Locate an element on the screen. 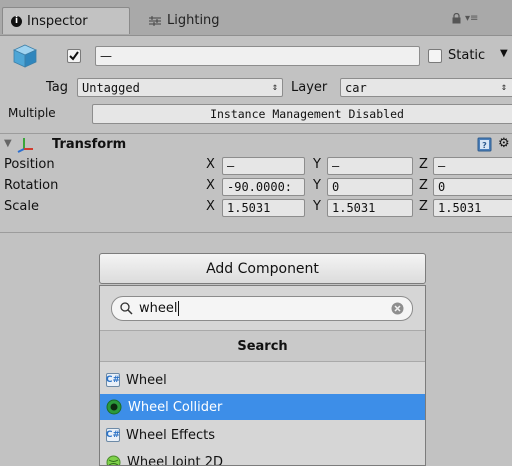  panel-menu-icon: ▾≡ is located at coordinates (471, 18).